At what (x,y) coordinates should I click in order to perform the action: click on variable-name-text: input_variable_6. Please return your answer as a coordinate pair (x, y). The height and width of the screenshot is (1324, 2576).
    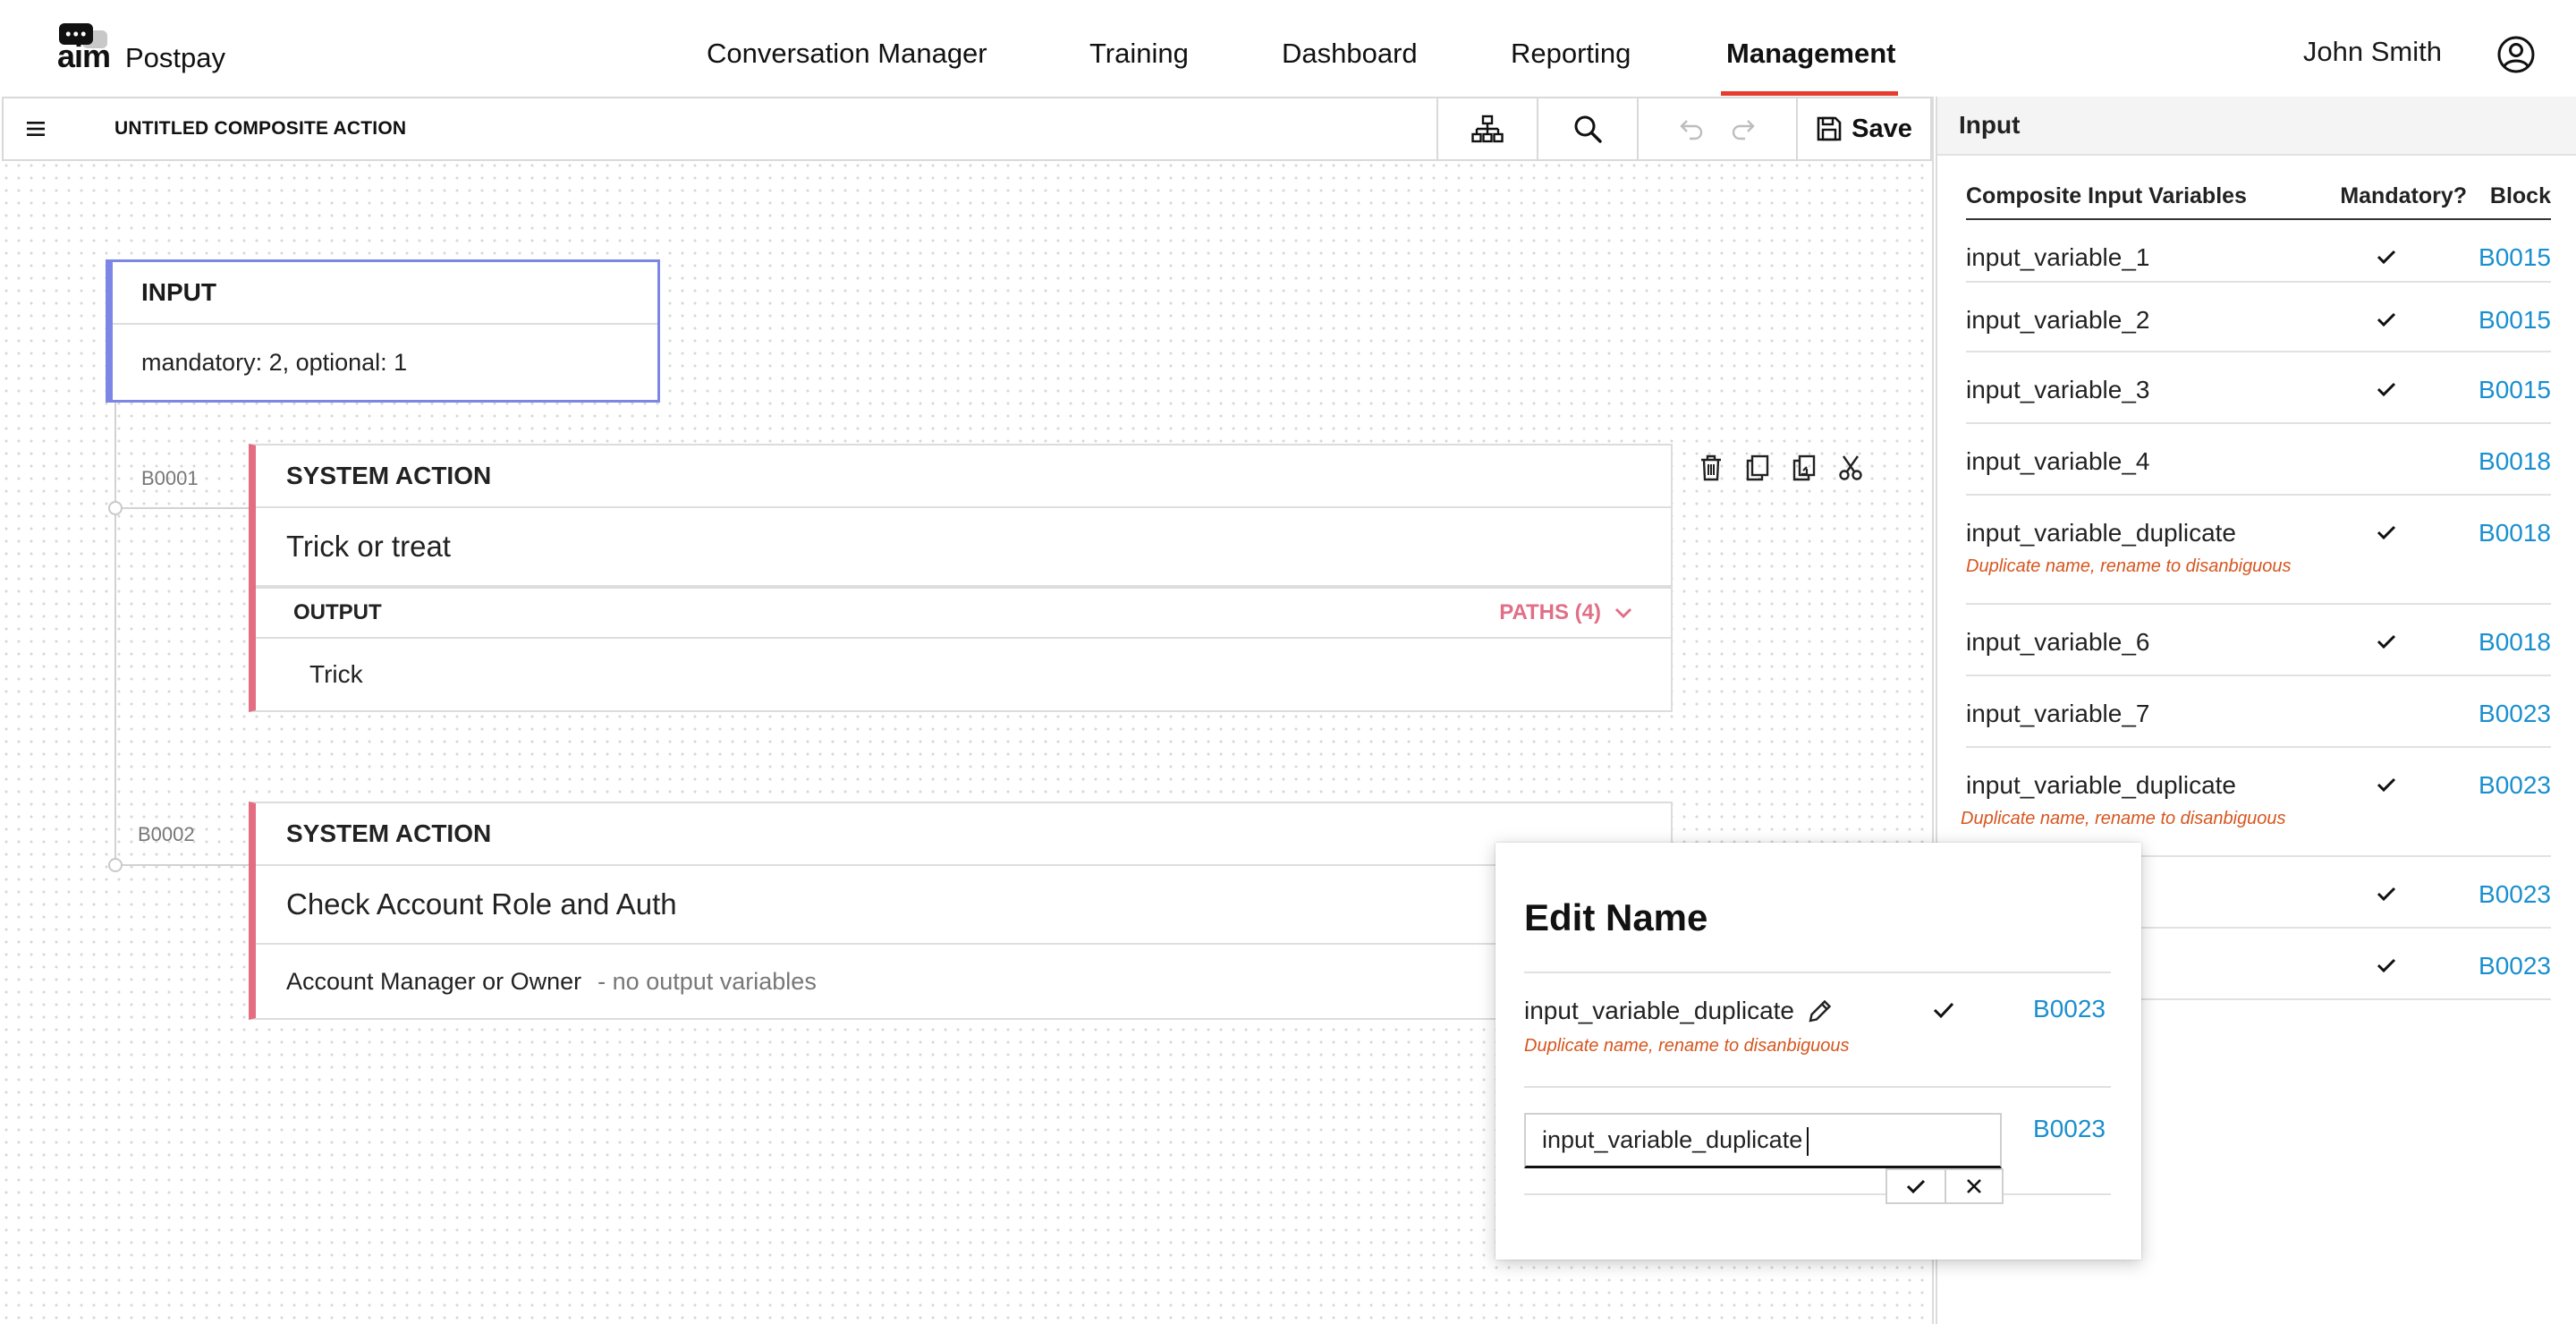
    Looking at the image, I should click on (2058, 642).